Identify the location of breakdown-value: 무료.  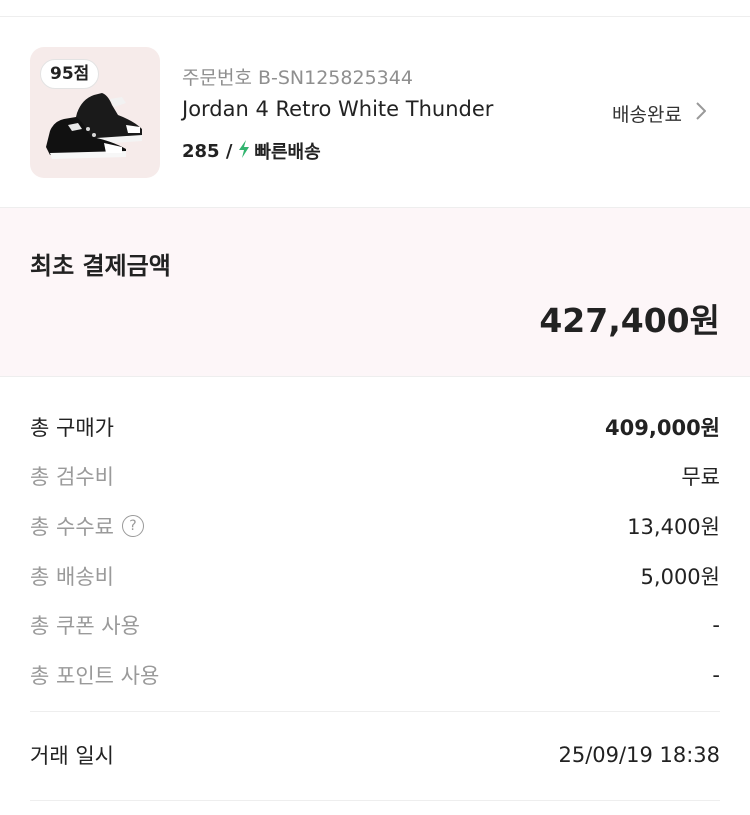
(700, 477).